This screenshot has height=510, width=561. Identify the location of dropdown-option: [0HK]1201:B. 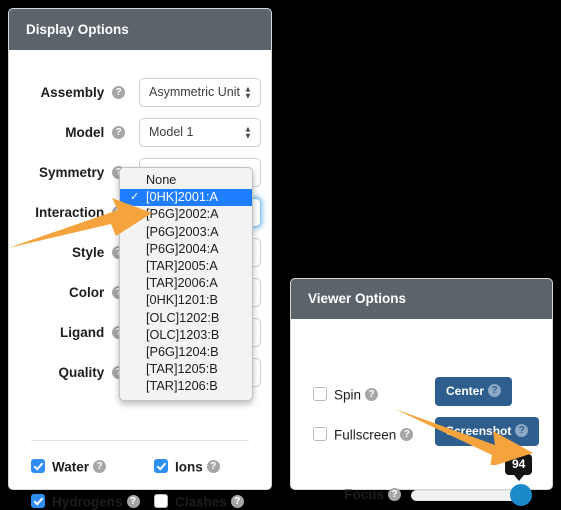
(186, 300).